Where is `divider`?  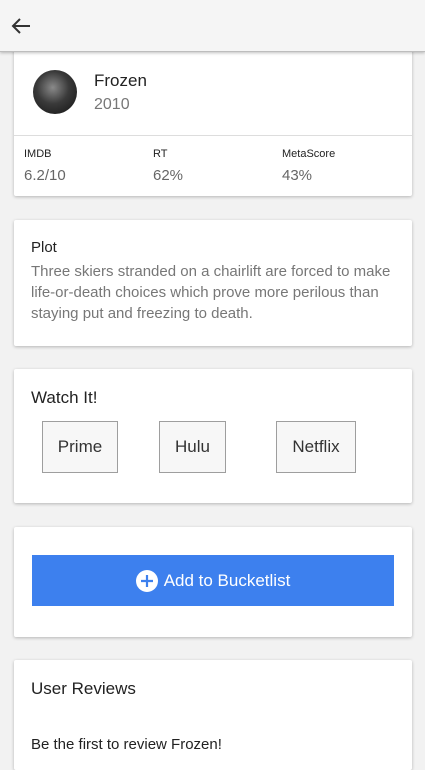 divider is located at coordinates (213, 135).